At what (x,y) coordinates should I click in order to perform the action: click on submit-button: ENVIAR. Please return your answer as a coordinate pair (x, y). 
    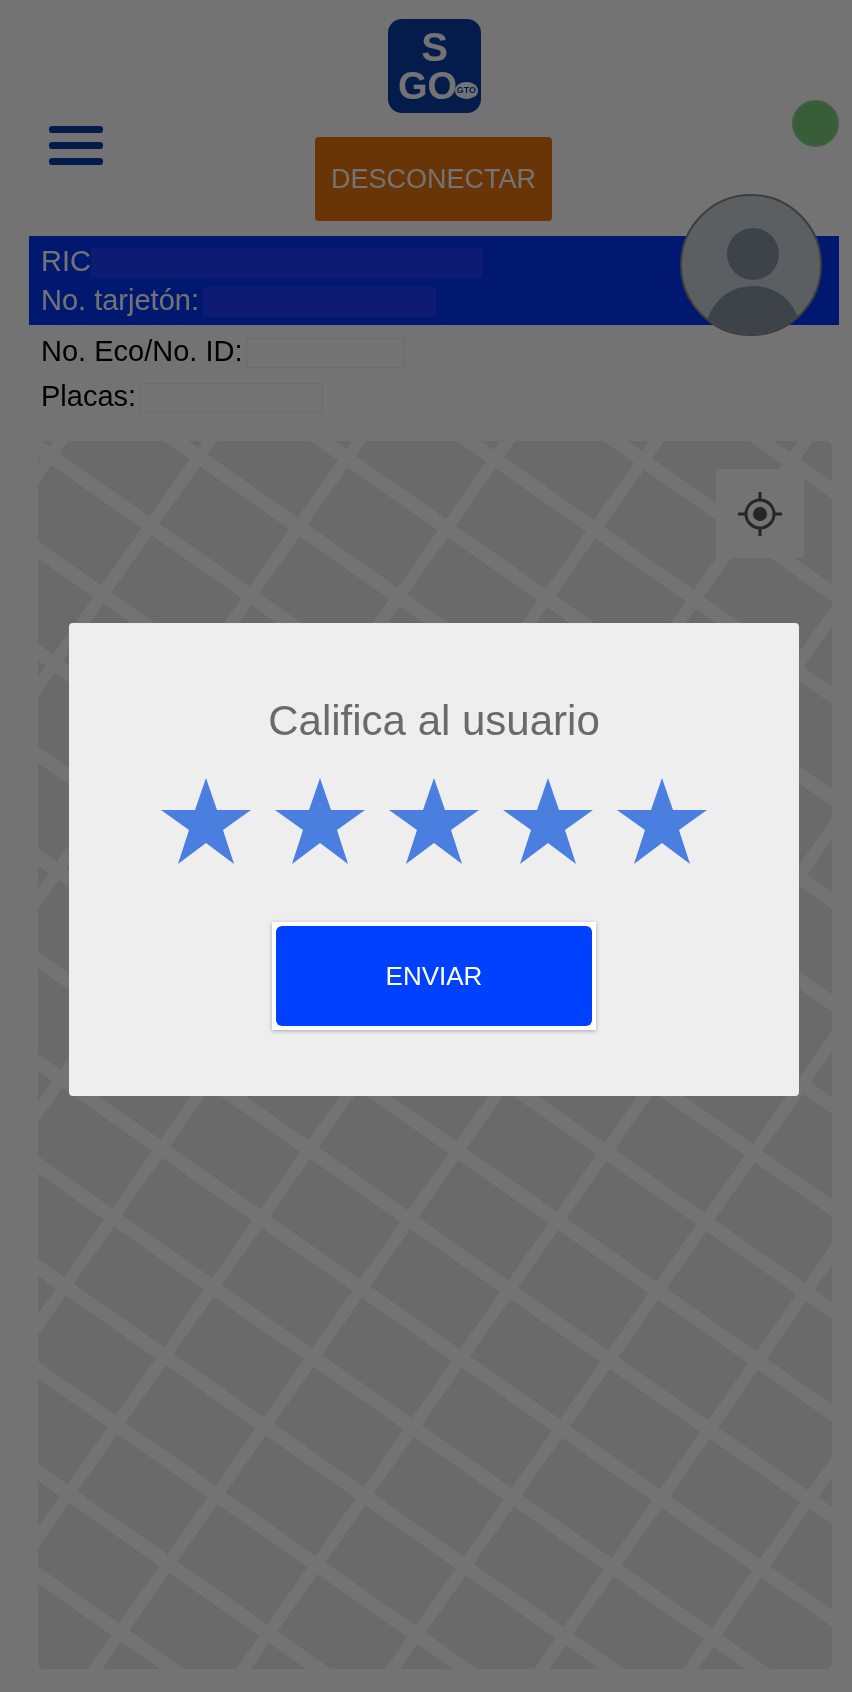
    Looking at the image, I should click on (434, 976).